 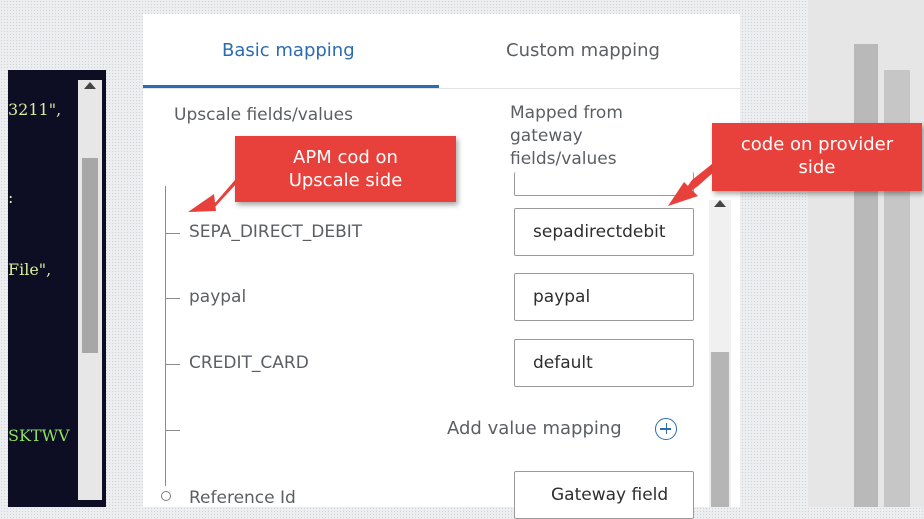 I want to click on callout-line: APM cod on, so click(x=345, y=157).